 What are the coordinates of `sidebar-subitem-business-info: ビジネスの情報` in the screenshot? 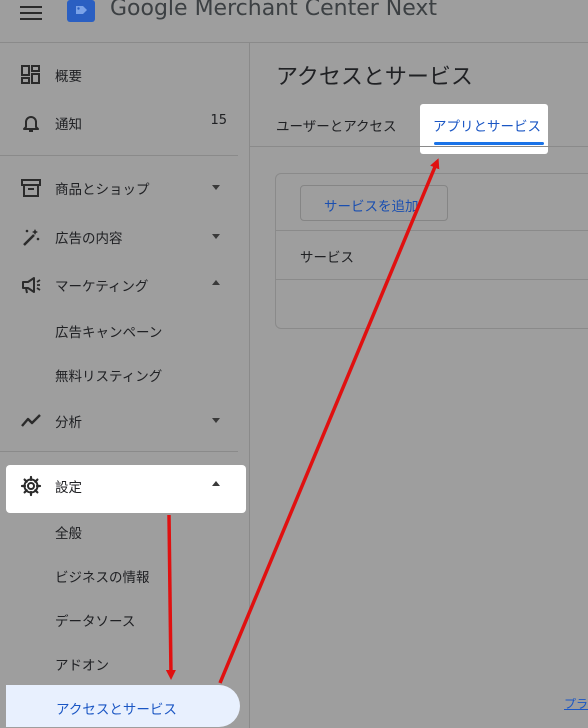 It's located at (124, 575).